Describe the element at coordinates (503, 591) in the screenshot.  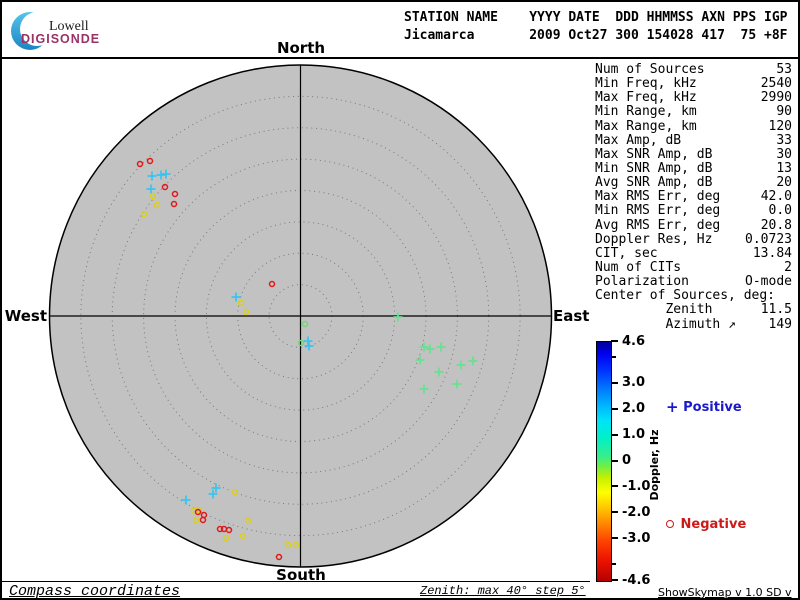
I see `footer-zenith-range: Zenith: max 40° step 5°` at that location.